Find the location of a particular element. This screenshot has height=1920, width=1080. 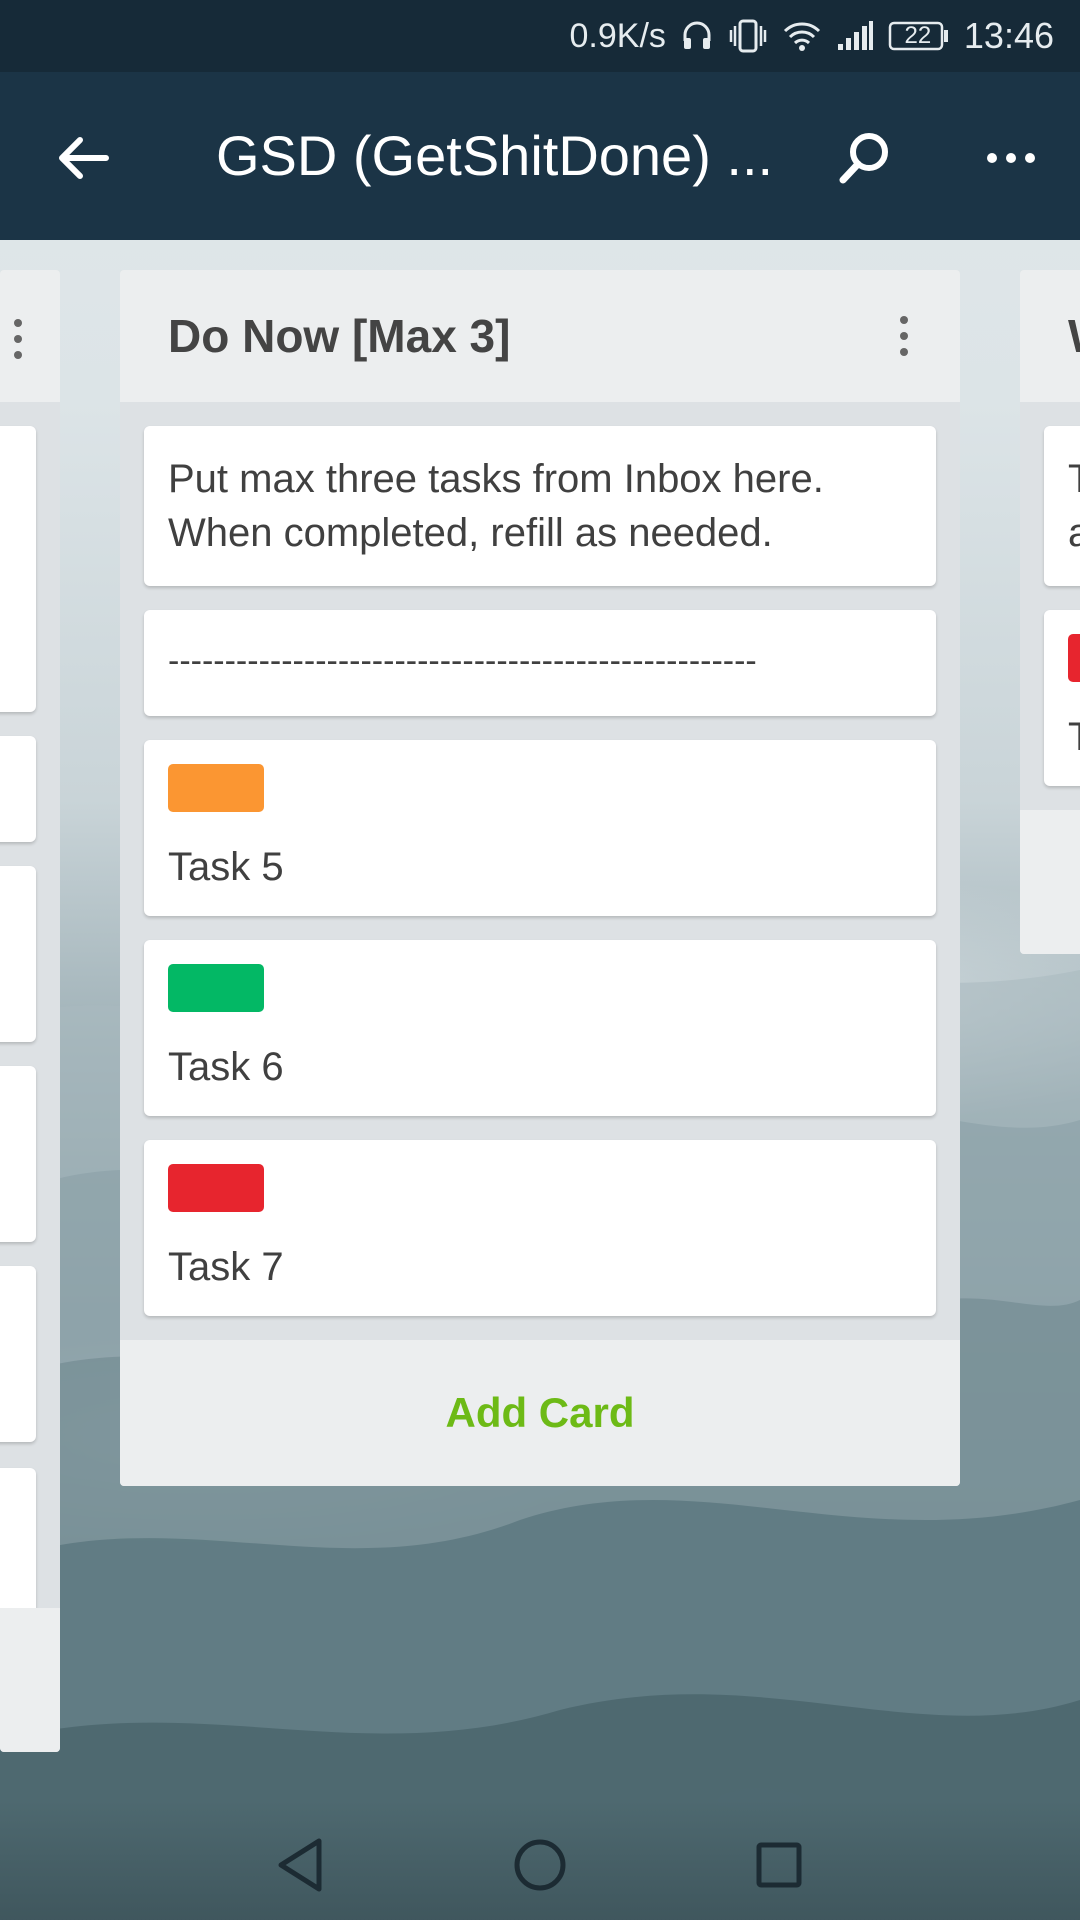

more-horizontal-icon is located at coordinates (1011, 158).